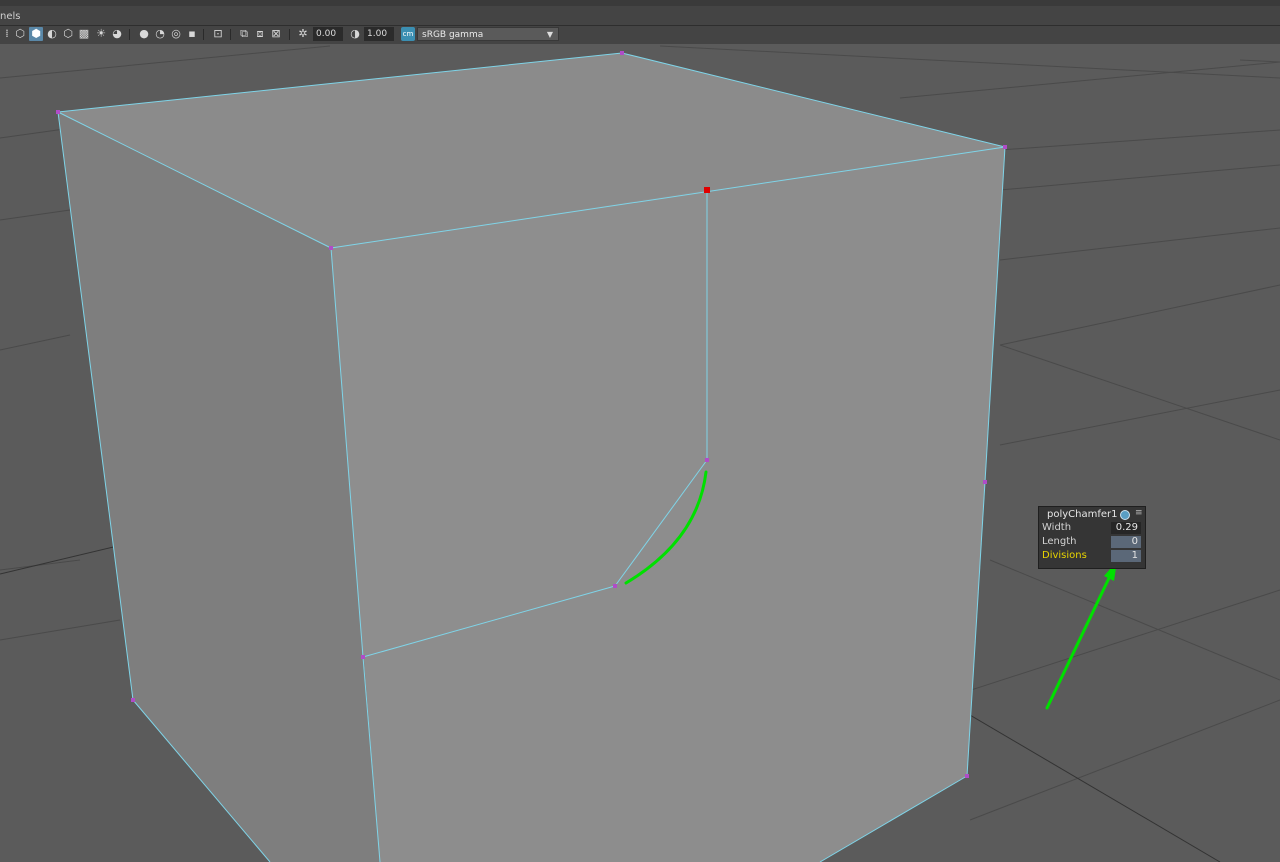 The height and width of the screenshot is (862, 1280). I want to click on smooth-shade-cube-icon: ⬢, so click(36, 34).